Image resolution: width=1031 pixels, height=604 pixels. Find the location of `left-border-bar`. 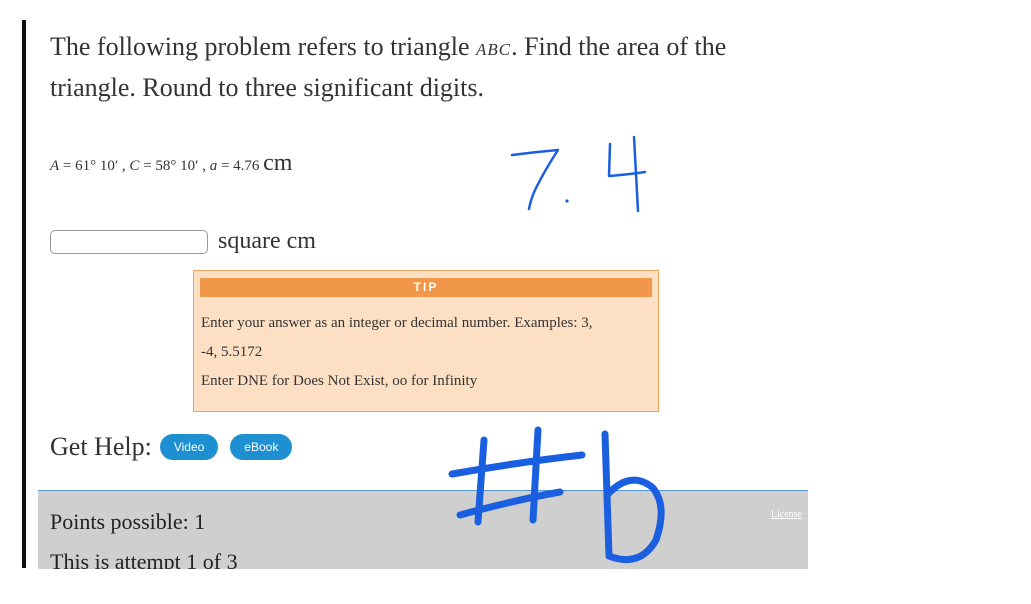

left-border-bar is located at coordinates (24, 294).